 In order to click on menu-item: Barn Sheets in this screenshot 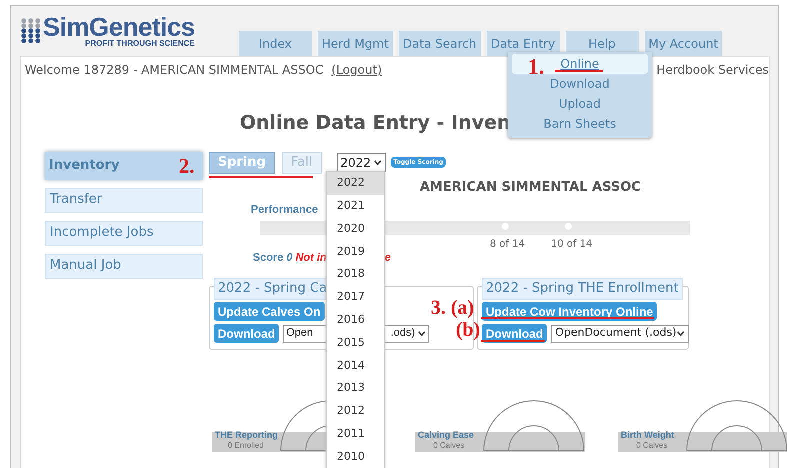, I will do `click(580, 124)`.